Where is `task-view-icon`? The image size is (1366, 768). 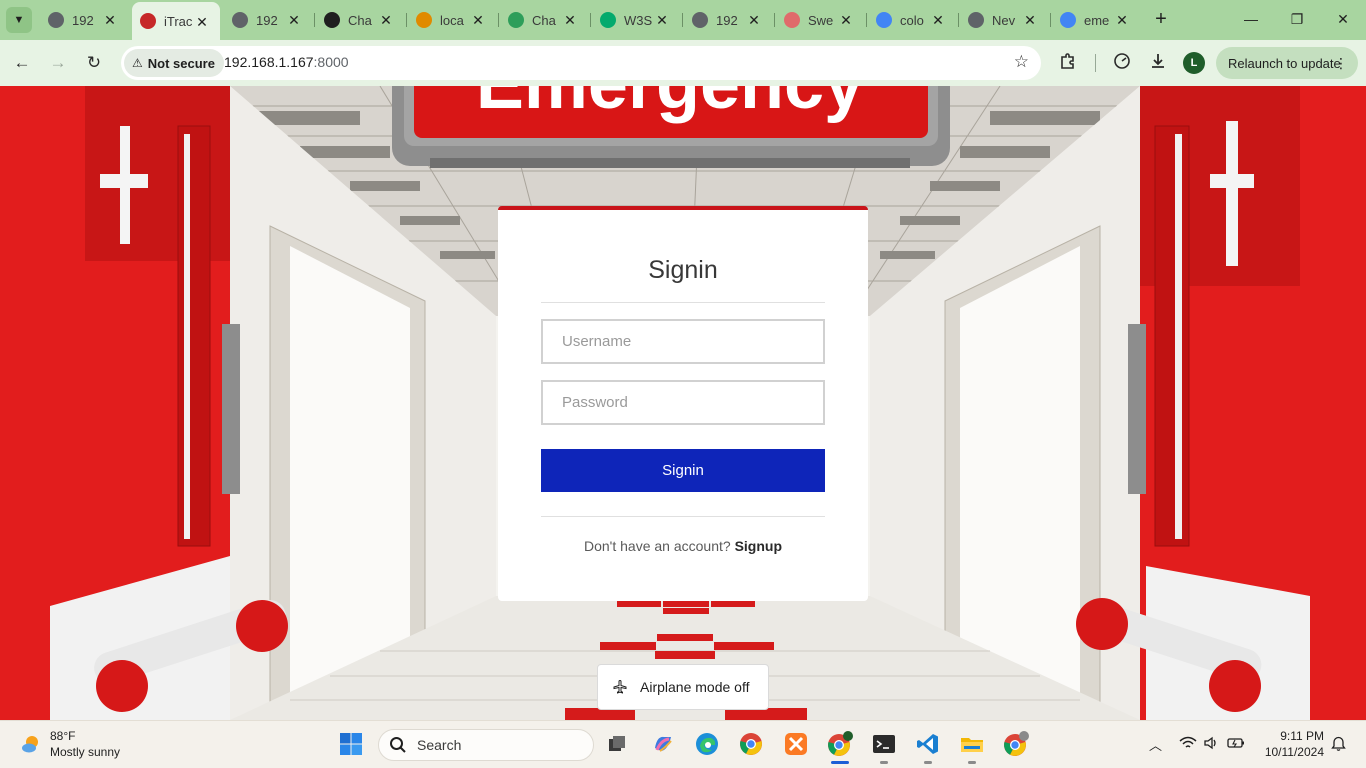 task-view-icon is located at coordinates (617, 743).